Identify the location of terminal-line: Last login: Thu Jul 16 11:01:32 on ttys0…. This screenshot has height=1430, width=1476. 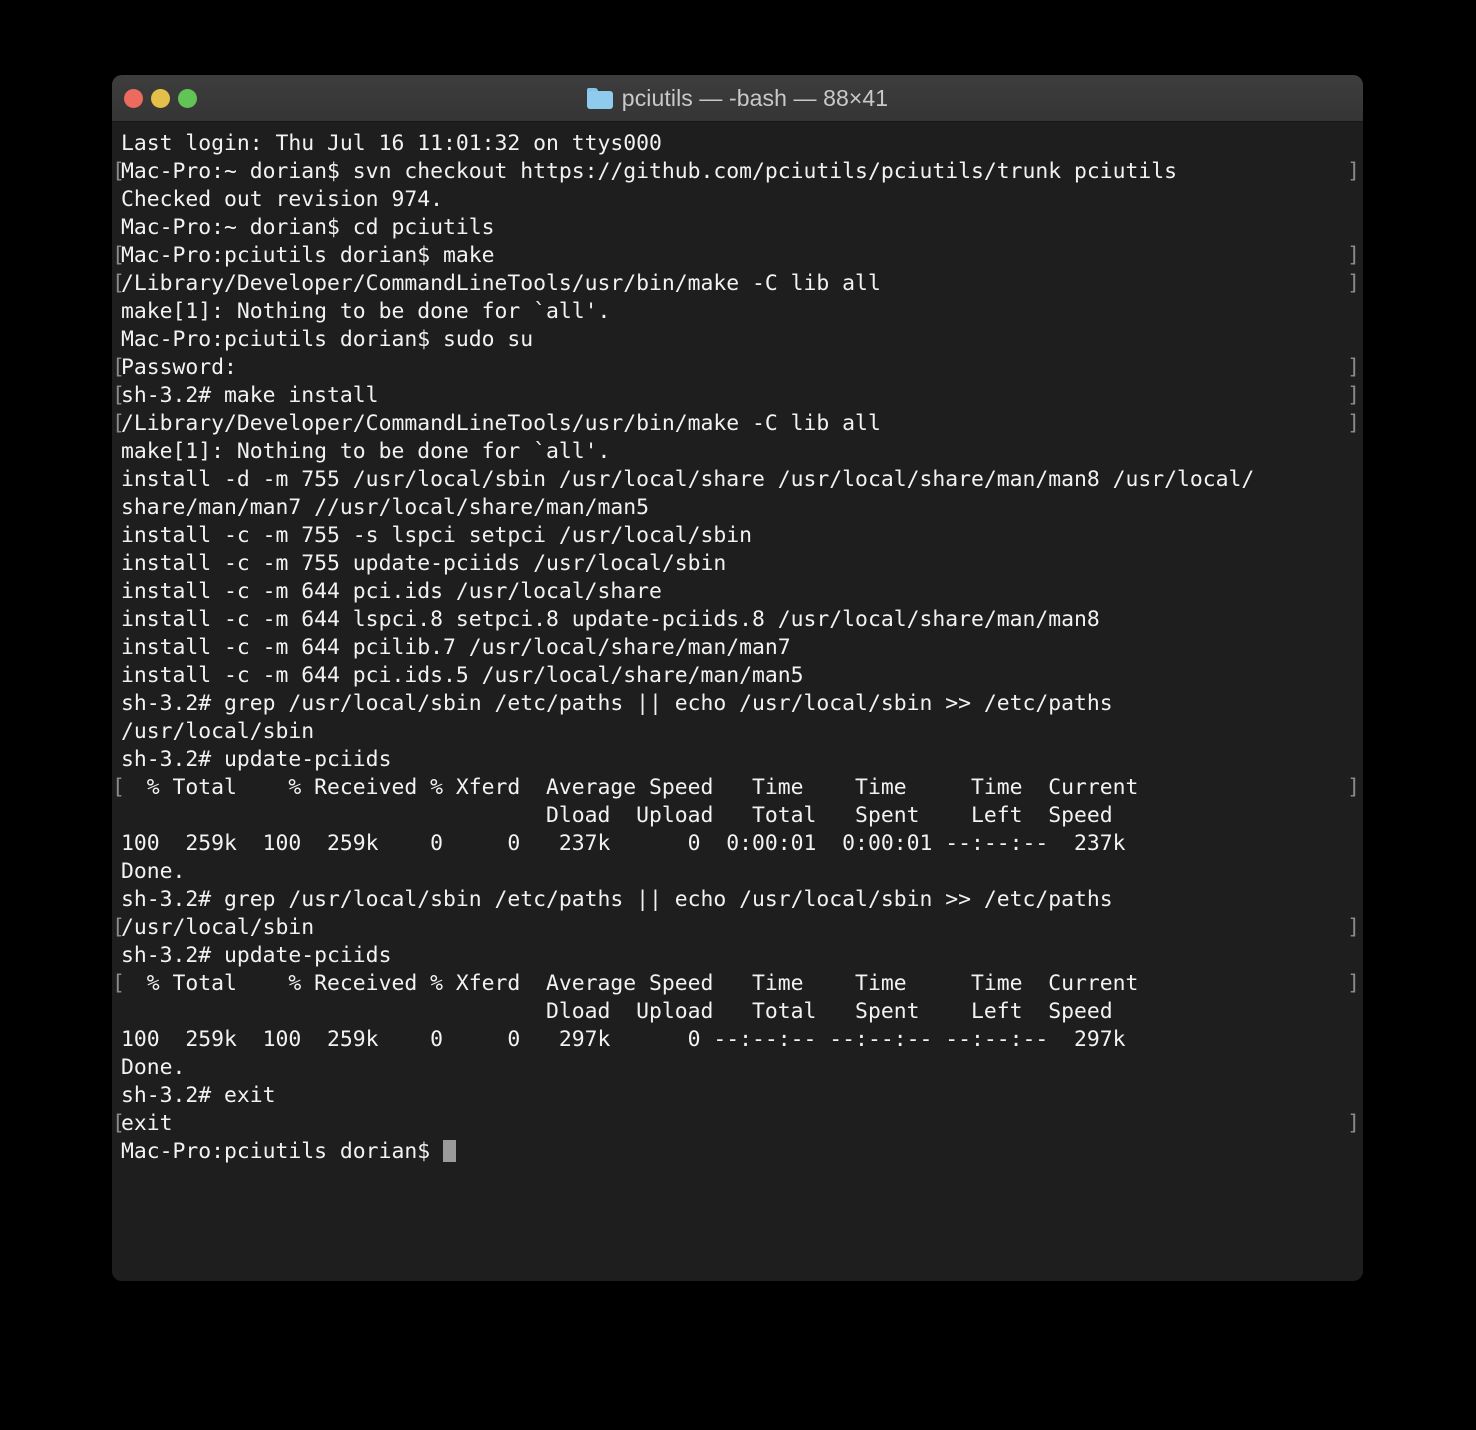
(737, 144).